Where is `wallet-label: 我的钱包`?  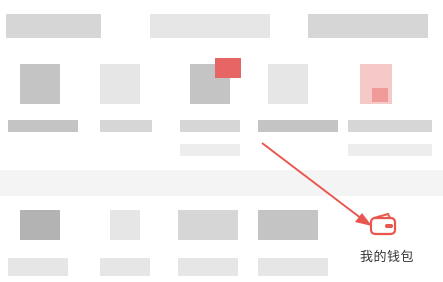
wallet-label: 我的钱包 is located at coordinates (386, 257).